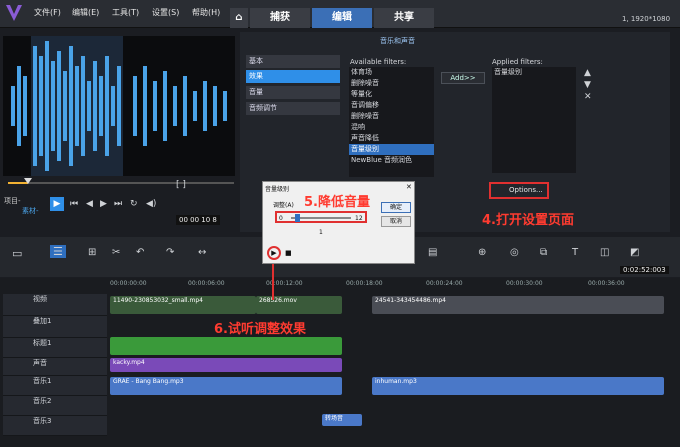 The image size is (680, 447). I want to click on volume-icon: ◀), so click(151, 204).